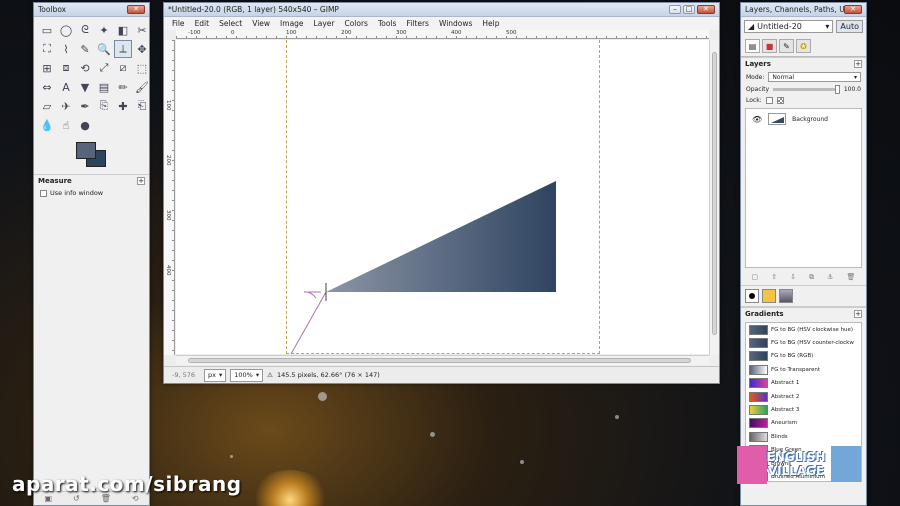  What do you see at coordinates (803, 423) in the screenshot?
I see `gradient-item: Aneurism` at bounding box center [803, 423].